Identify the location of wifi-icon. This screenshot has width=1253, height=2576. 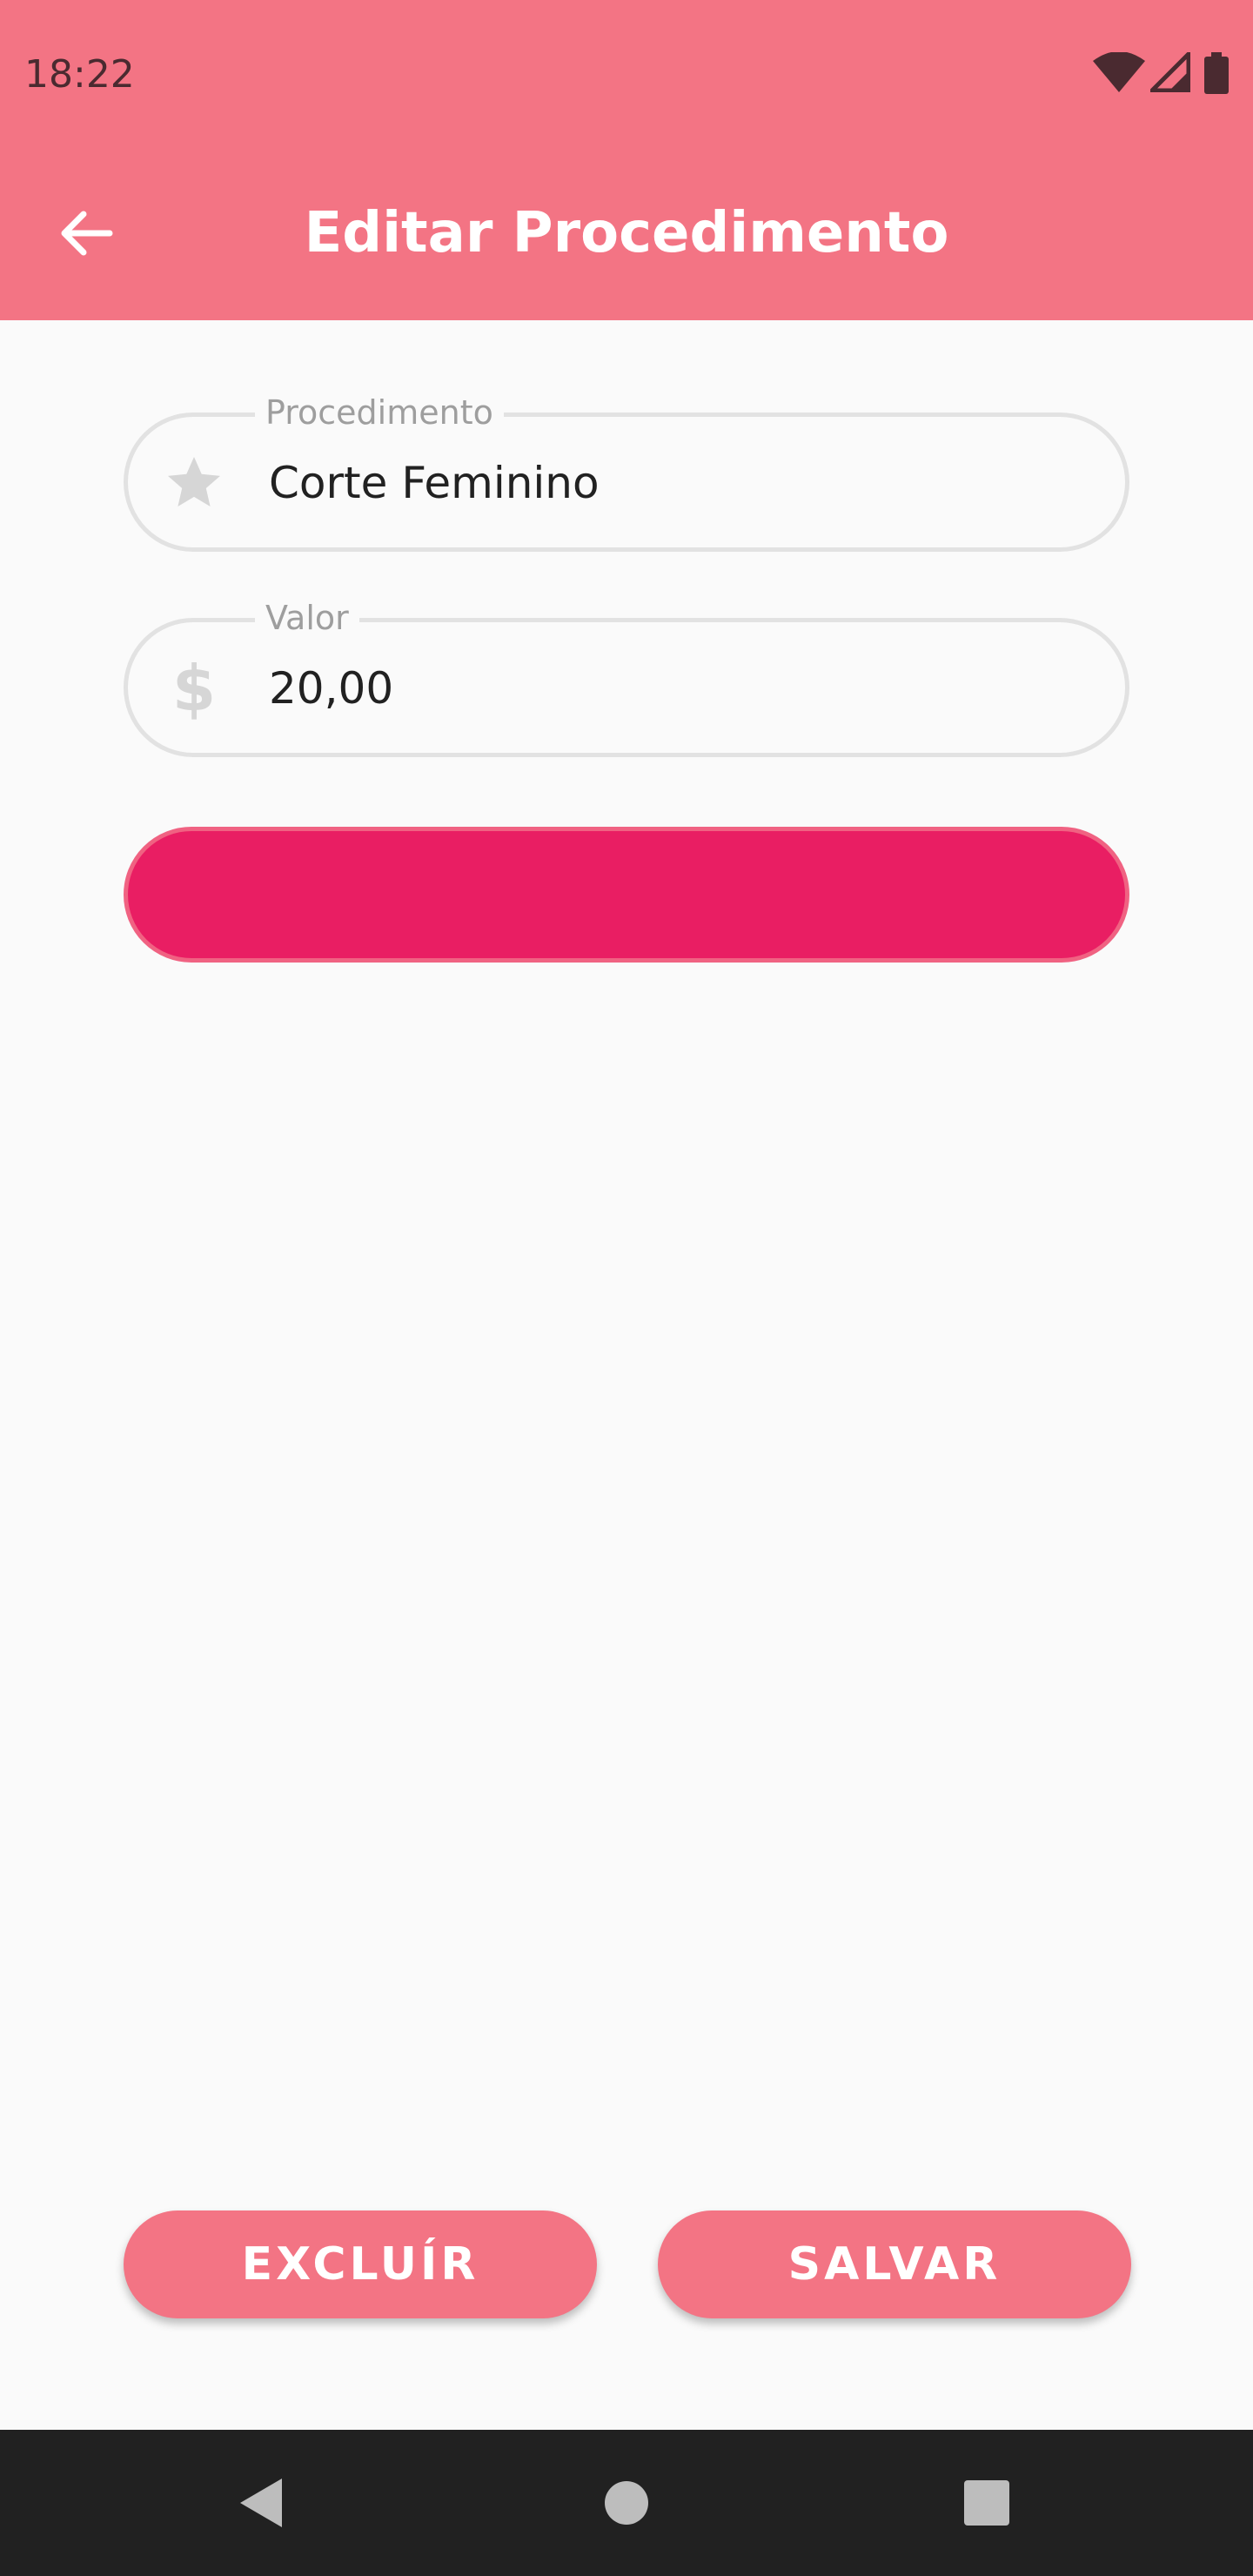
(1119, 72).